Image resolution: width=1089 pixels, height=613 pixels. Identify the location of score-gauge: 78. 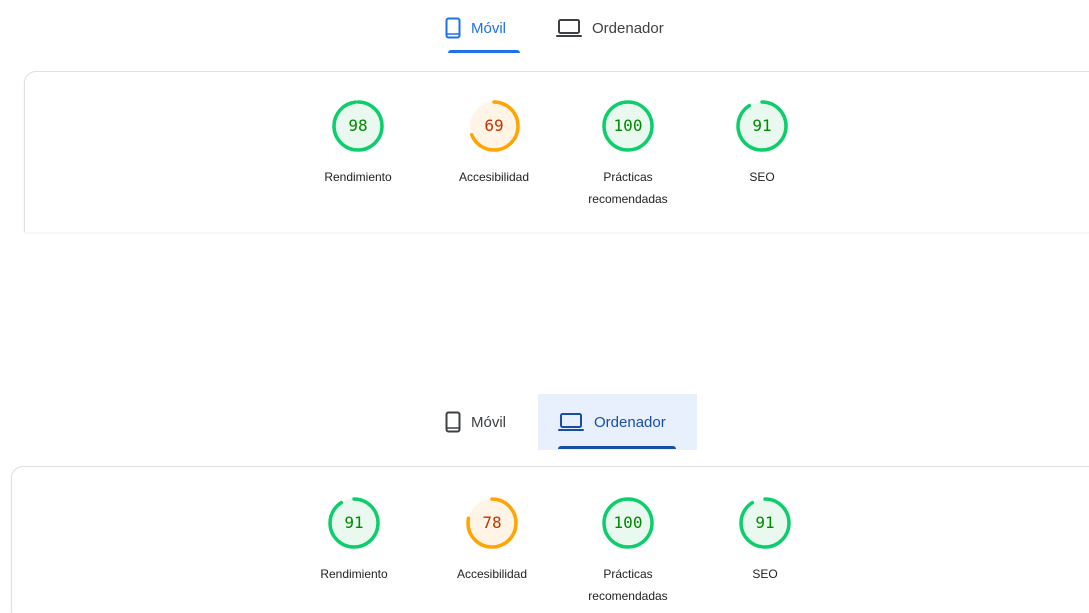
(492, 523).